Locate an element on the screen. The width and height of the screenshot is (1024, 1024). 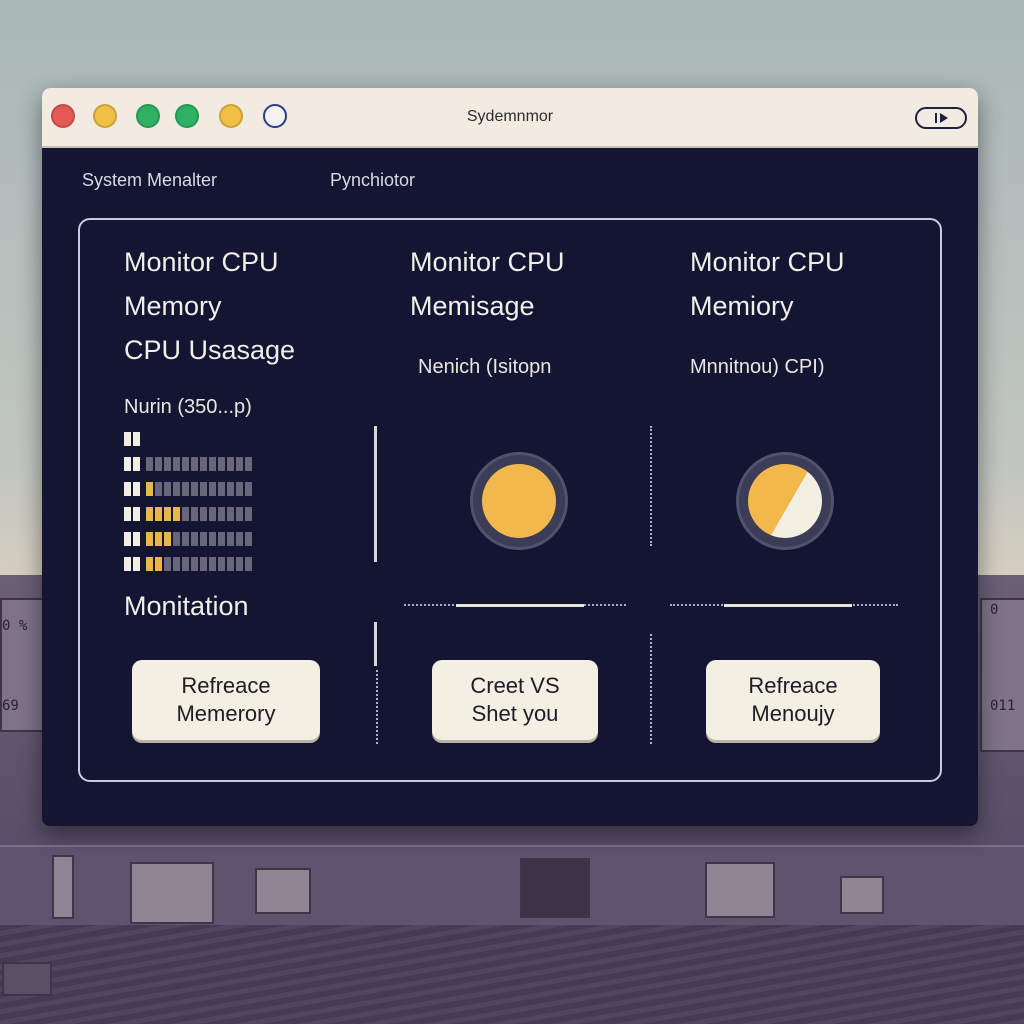
col1-line-1: Monitor CPU is located at coordinates (201, 262).